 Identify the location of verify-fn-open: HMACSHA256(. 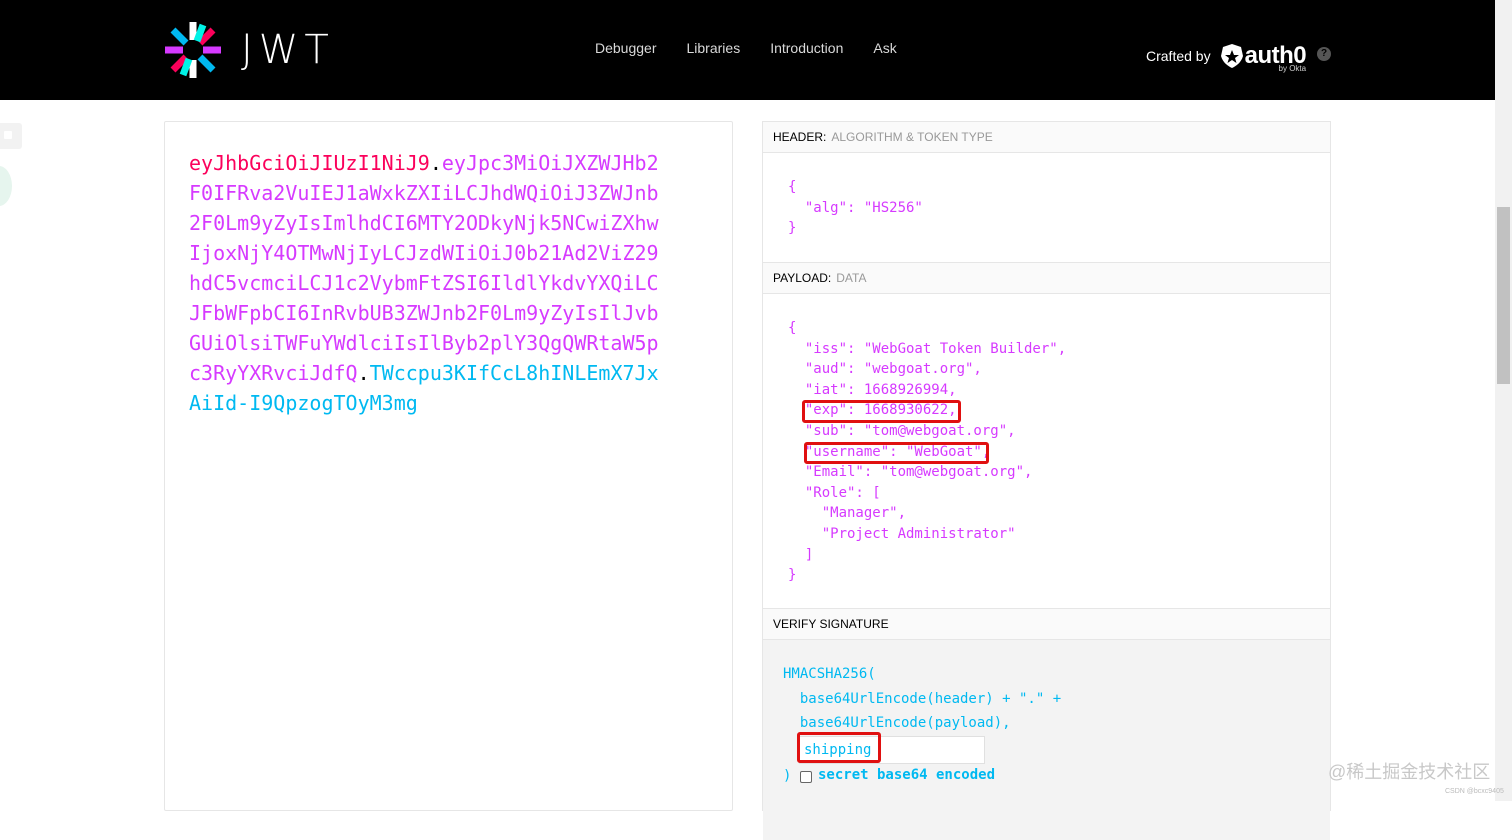
(829, 674).